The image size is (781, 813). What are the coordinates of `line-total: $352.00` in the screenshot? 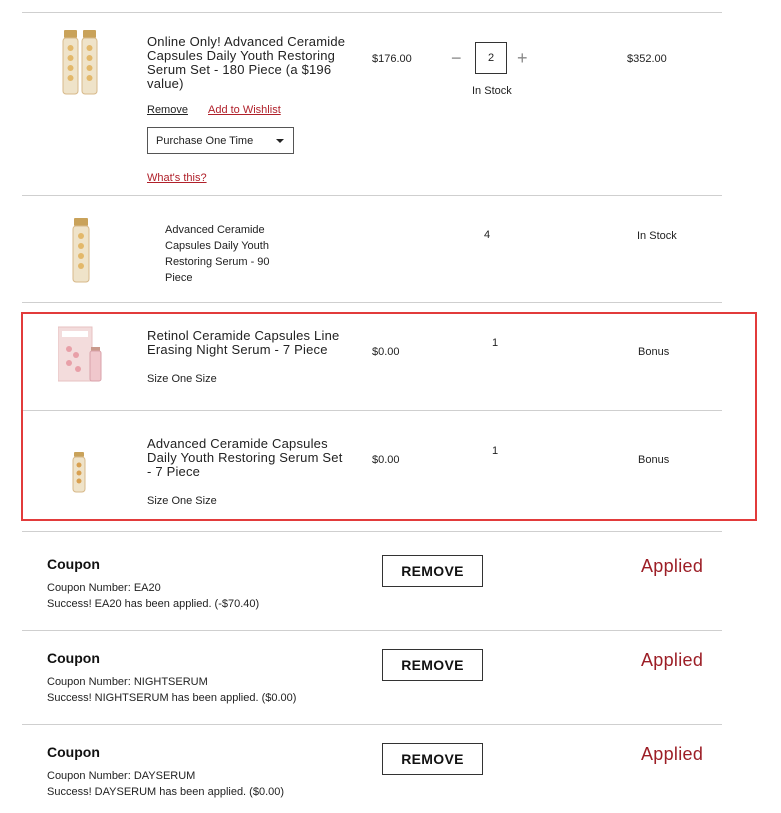 It's located at (647, 59).